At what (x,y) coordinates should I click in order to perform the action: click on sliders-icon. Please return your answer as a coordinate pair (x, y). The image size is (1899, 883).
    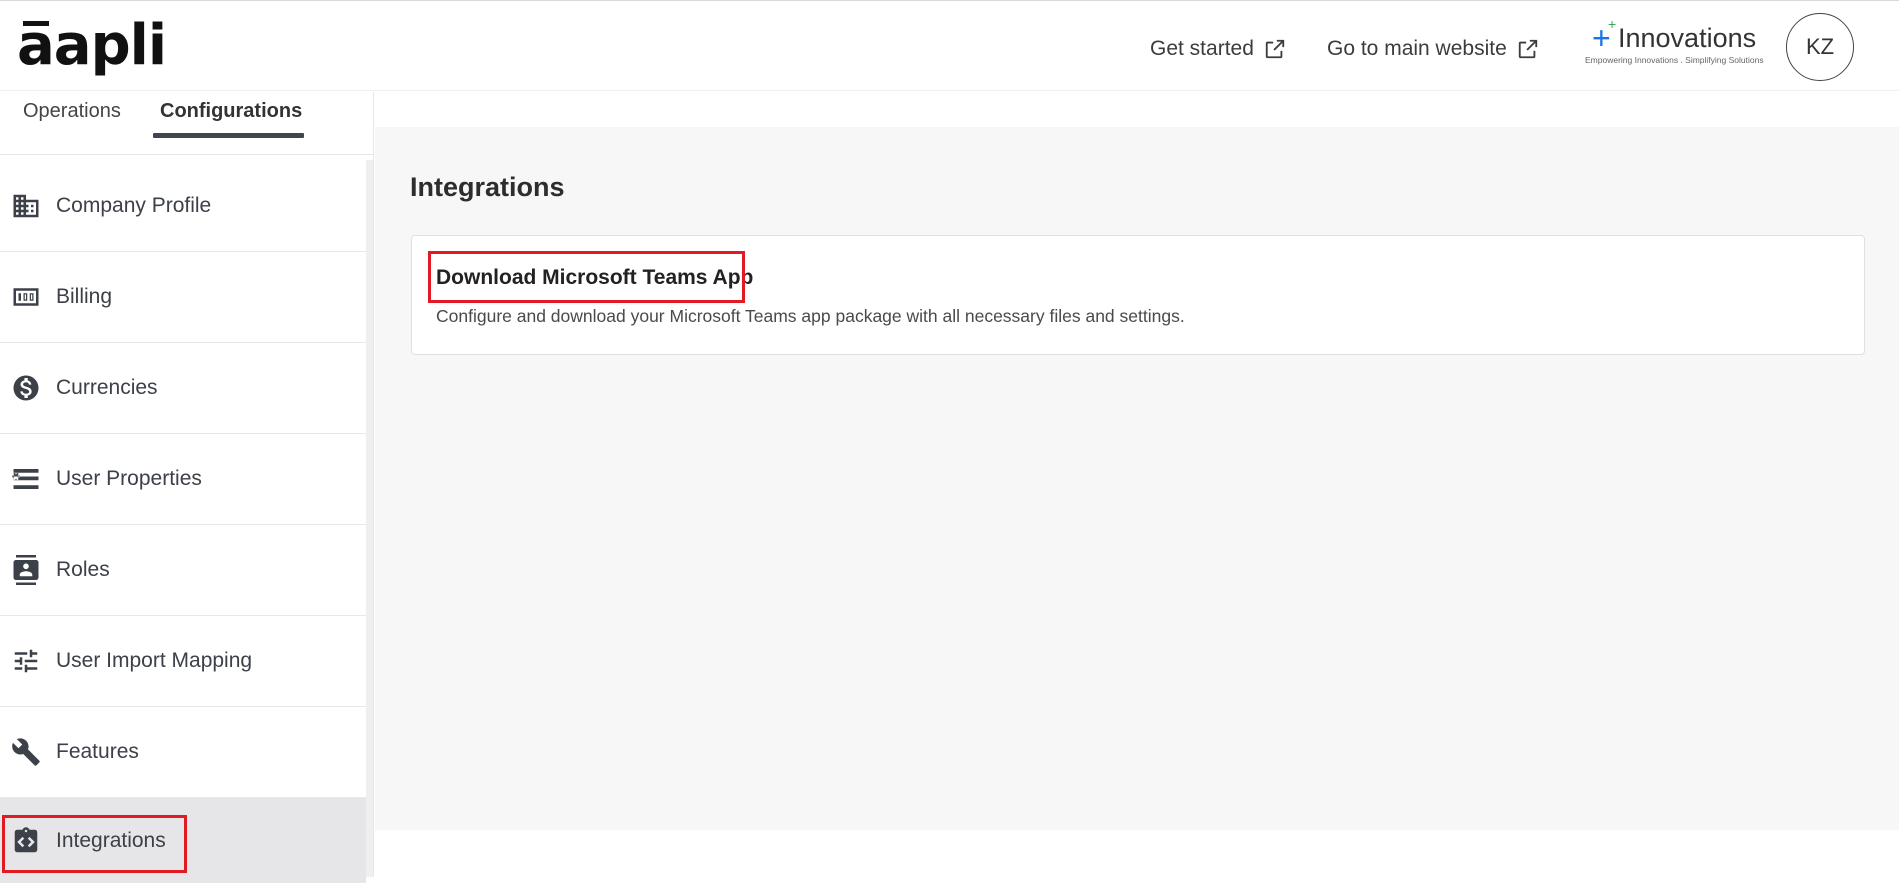
    Looking at the image, I should click on (26, 661).